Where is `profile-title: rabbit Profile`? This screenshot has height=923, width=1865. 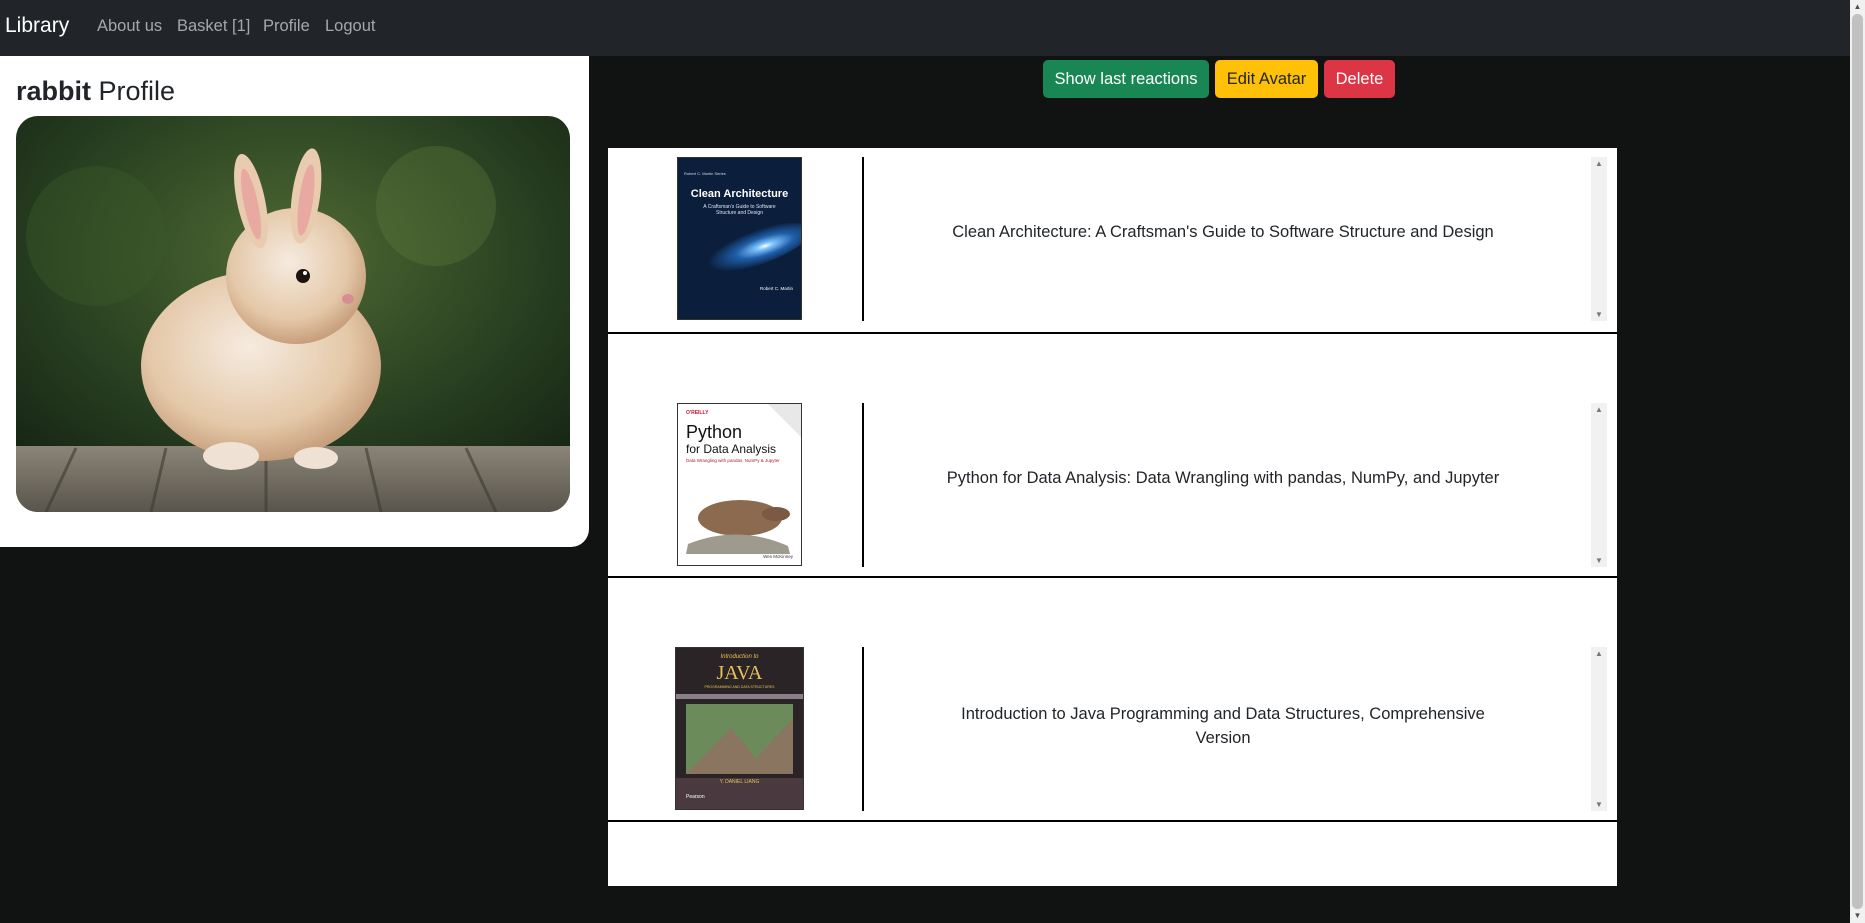
profile-title: rabbit Profile is located at coordinates (95, 91).